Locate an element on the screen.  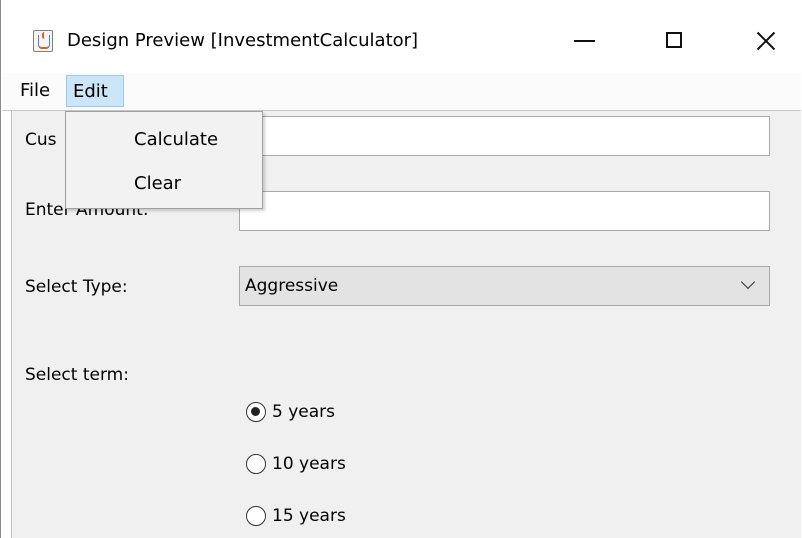
menu-bar: File Edit is located at coordinates (401, 92).